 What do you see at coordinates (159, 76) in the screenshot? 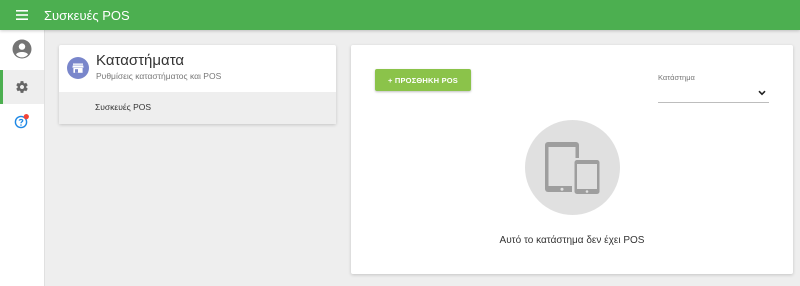
I see `card-subtitle: Ρυθμίσεις καταστήματος και POS` at bounding box center [159, 76].